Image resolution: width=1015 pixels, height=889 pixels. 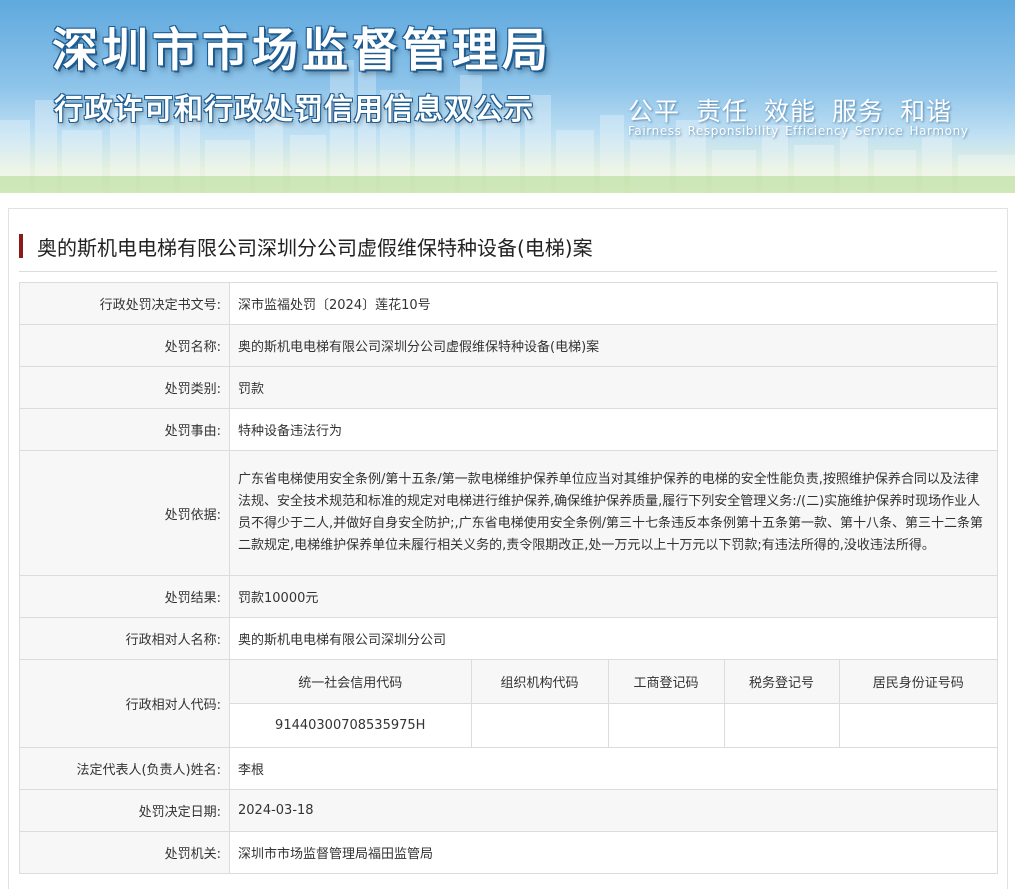 I want to click on title-accent-bar, so click(x=21, y=246).